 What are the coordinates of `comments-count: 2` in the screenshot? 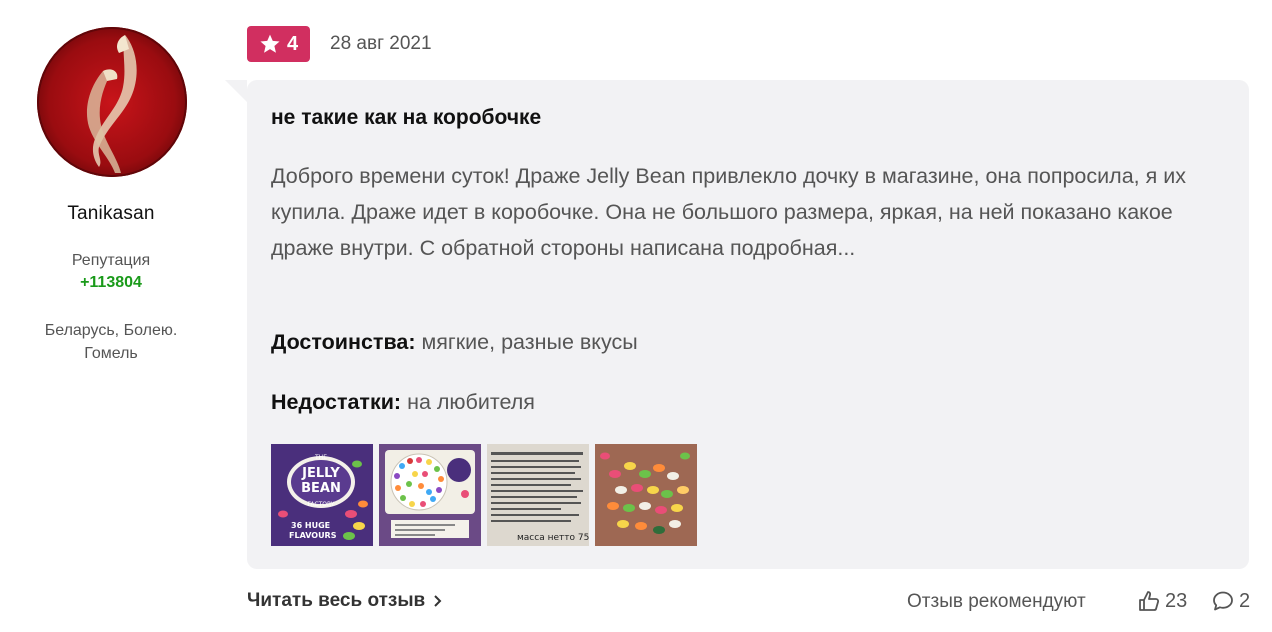 It's located at (1245, 600).